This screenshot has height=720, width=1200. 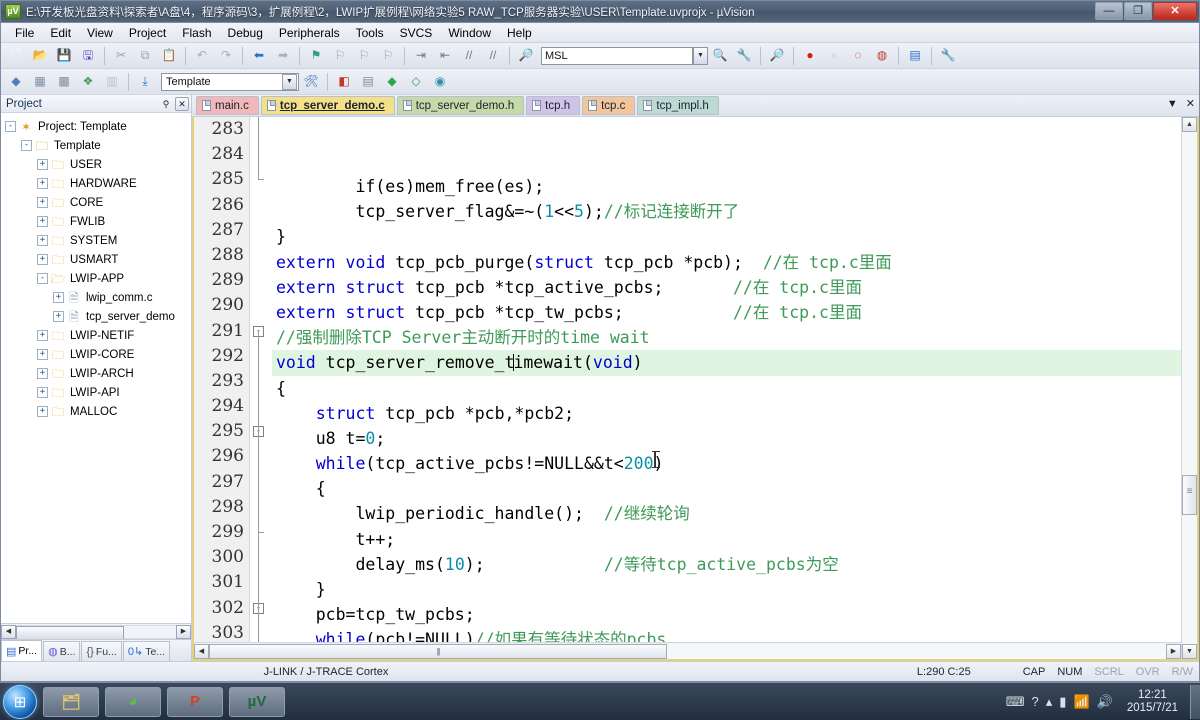 What do you see at coordinates (20, 701) in the screenshot?
I see `start-button-icon: ⊞` at bounding box center [20, 701].